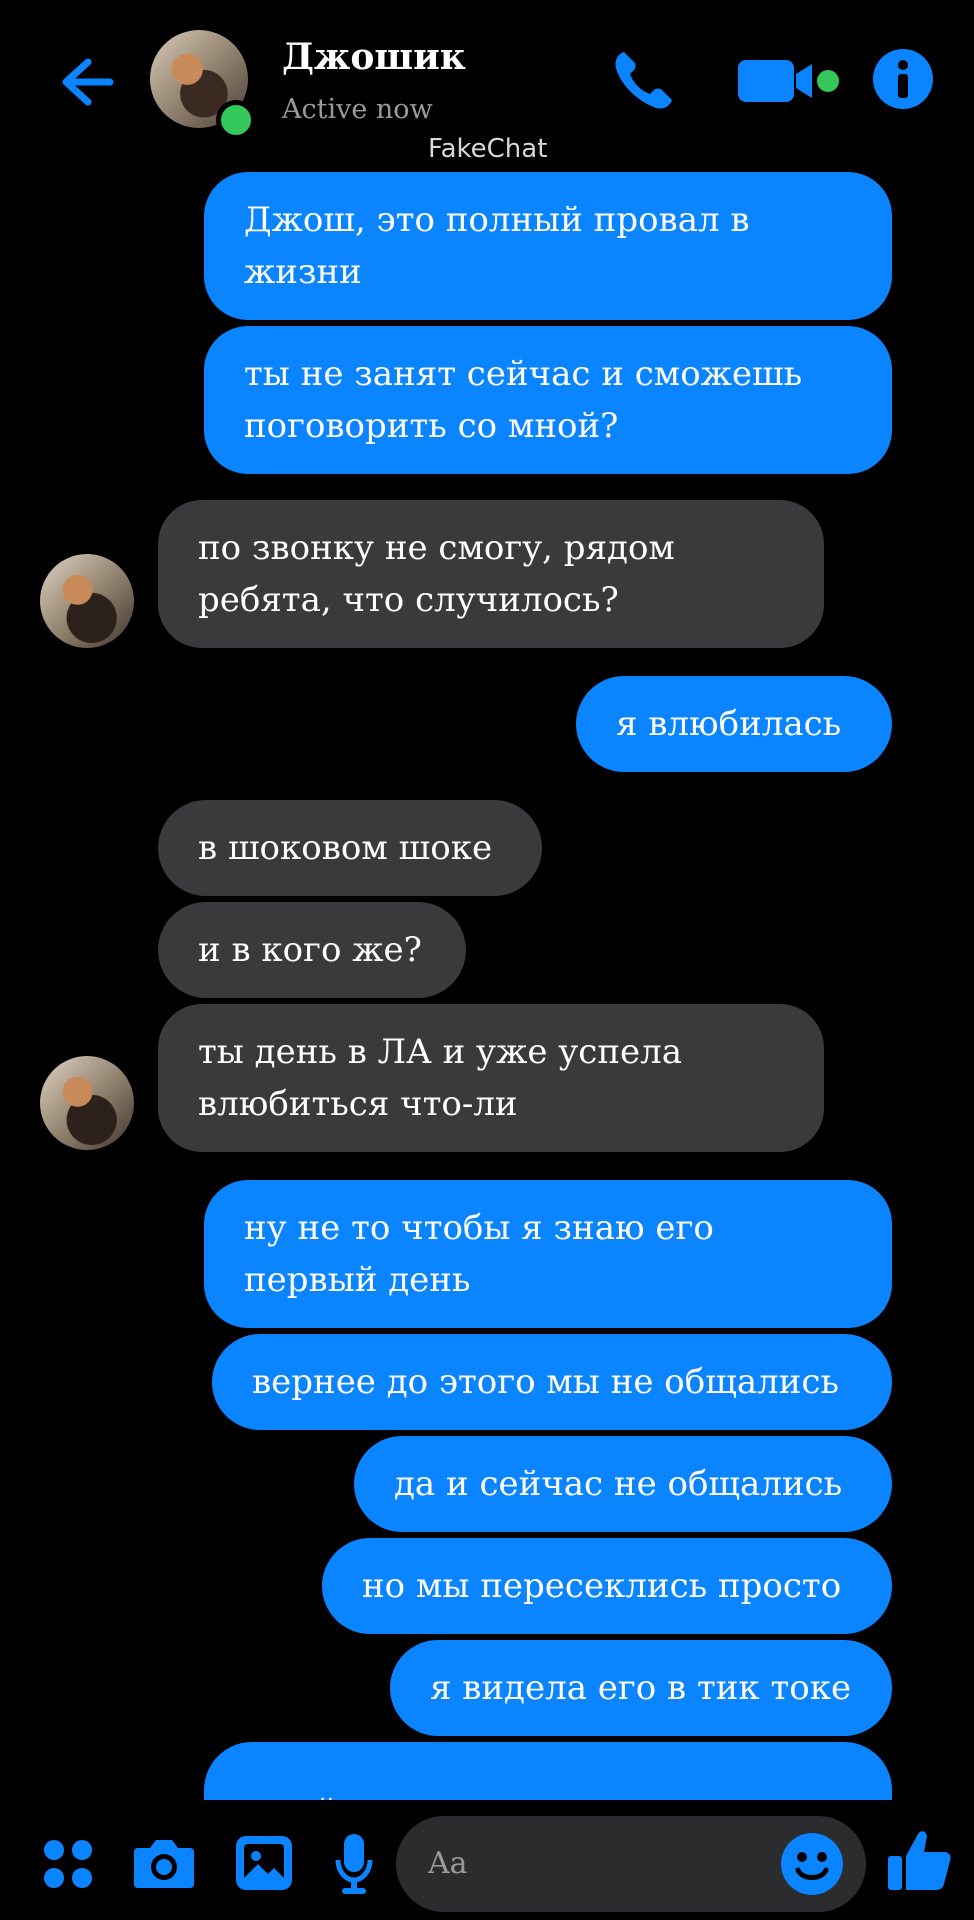 The height and width of the screenshot is (1920, 974). Describe the element at coordinates (548, 1771) in the screenshot. I see `message-outgoing: я сейчас намекну а ты сам` at that location.